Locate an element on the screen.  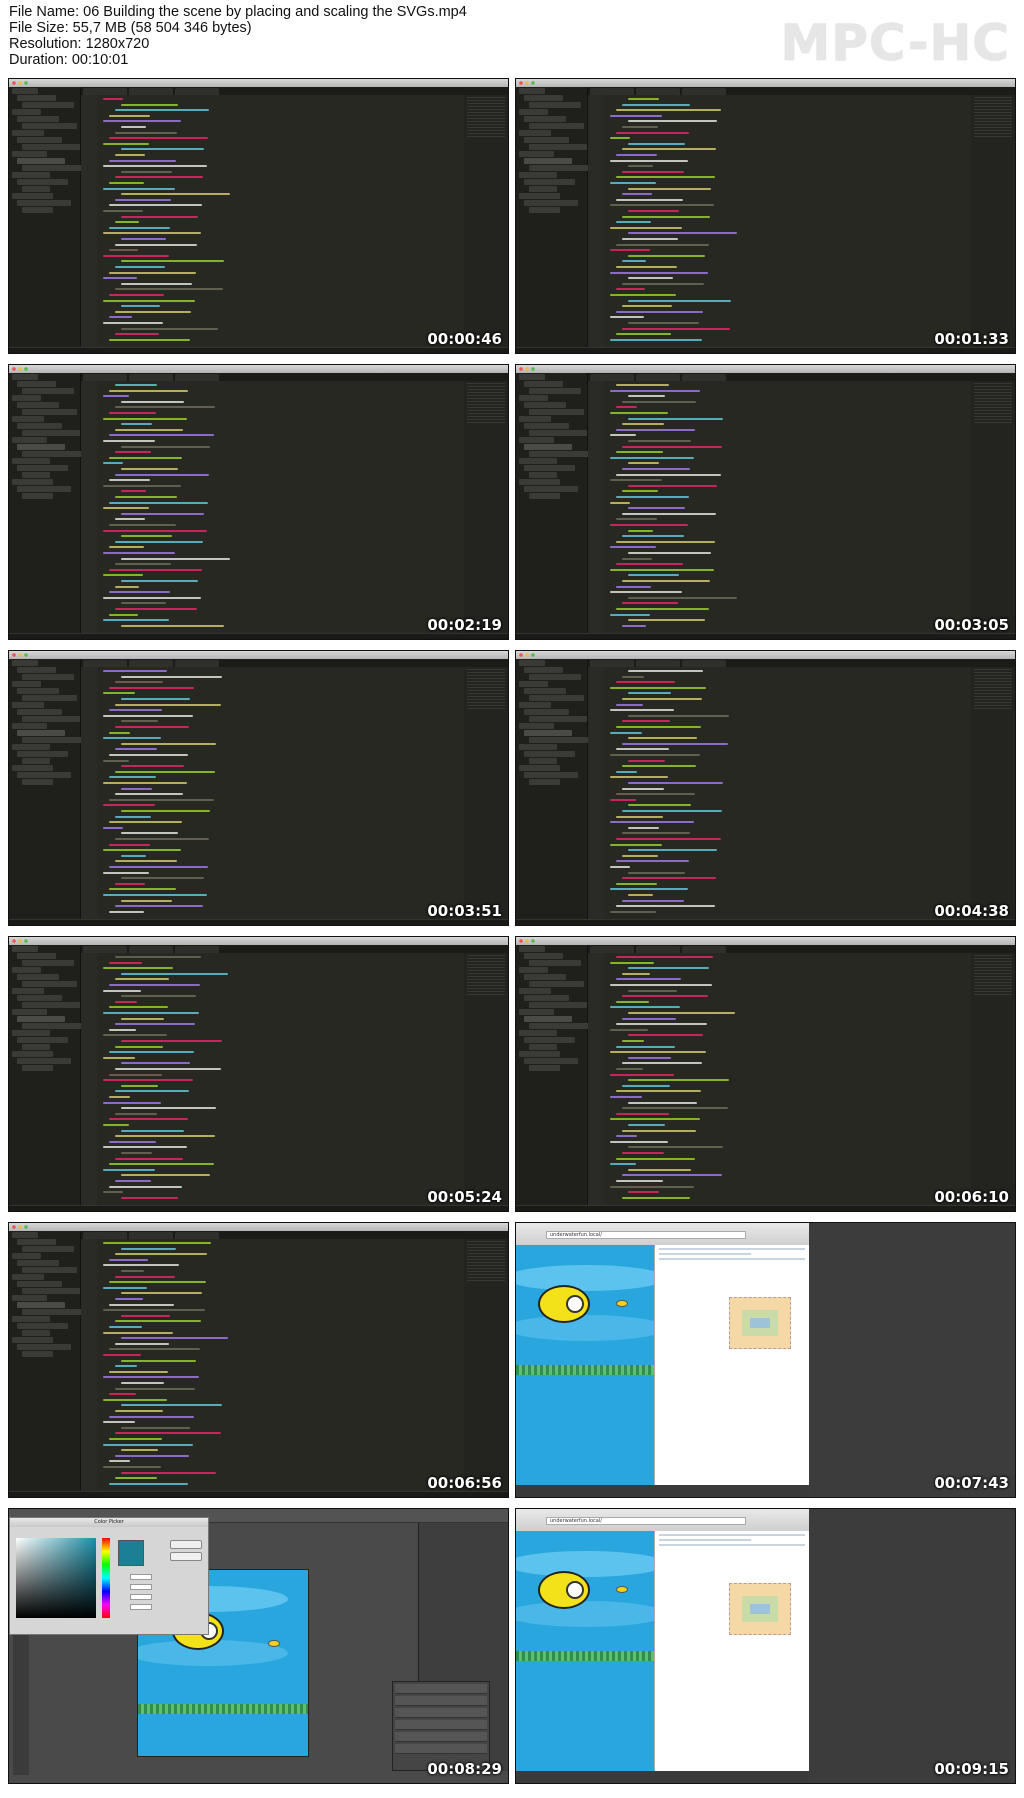
tools-panel is located at coordinates (21, 1705).